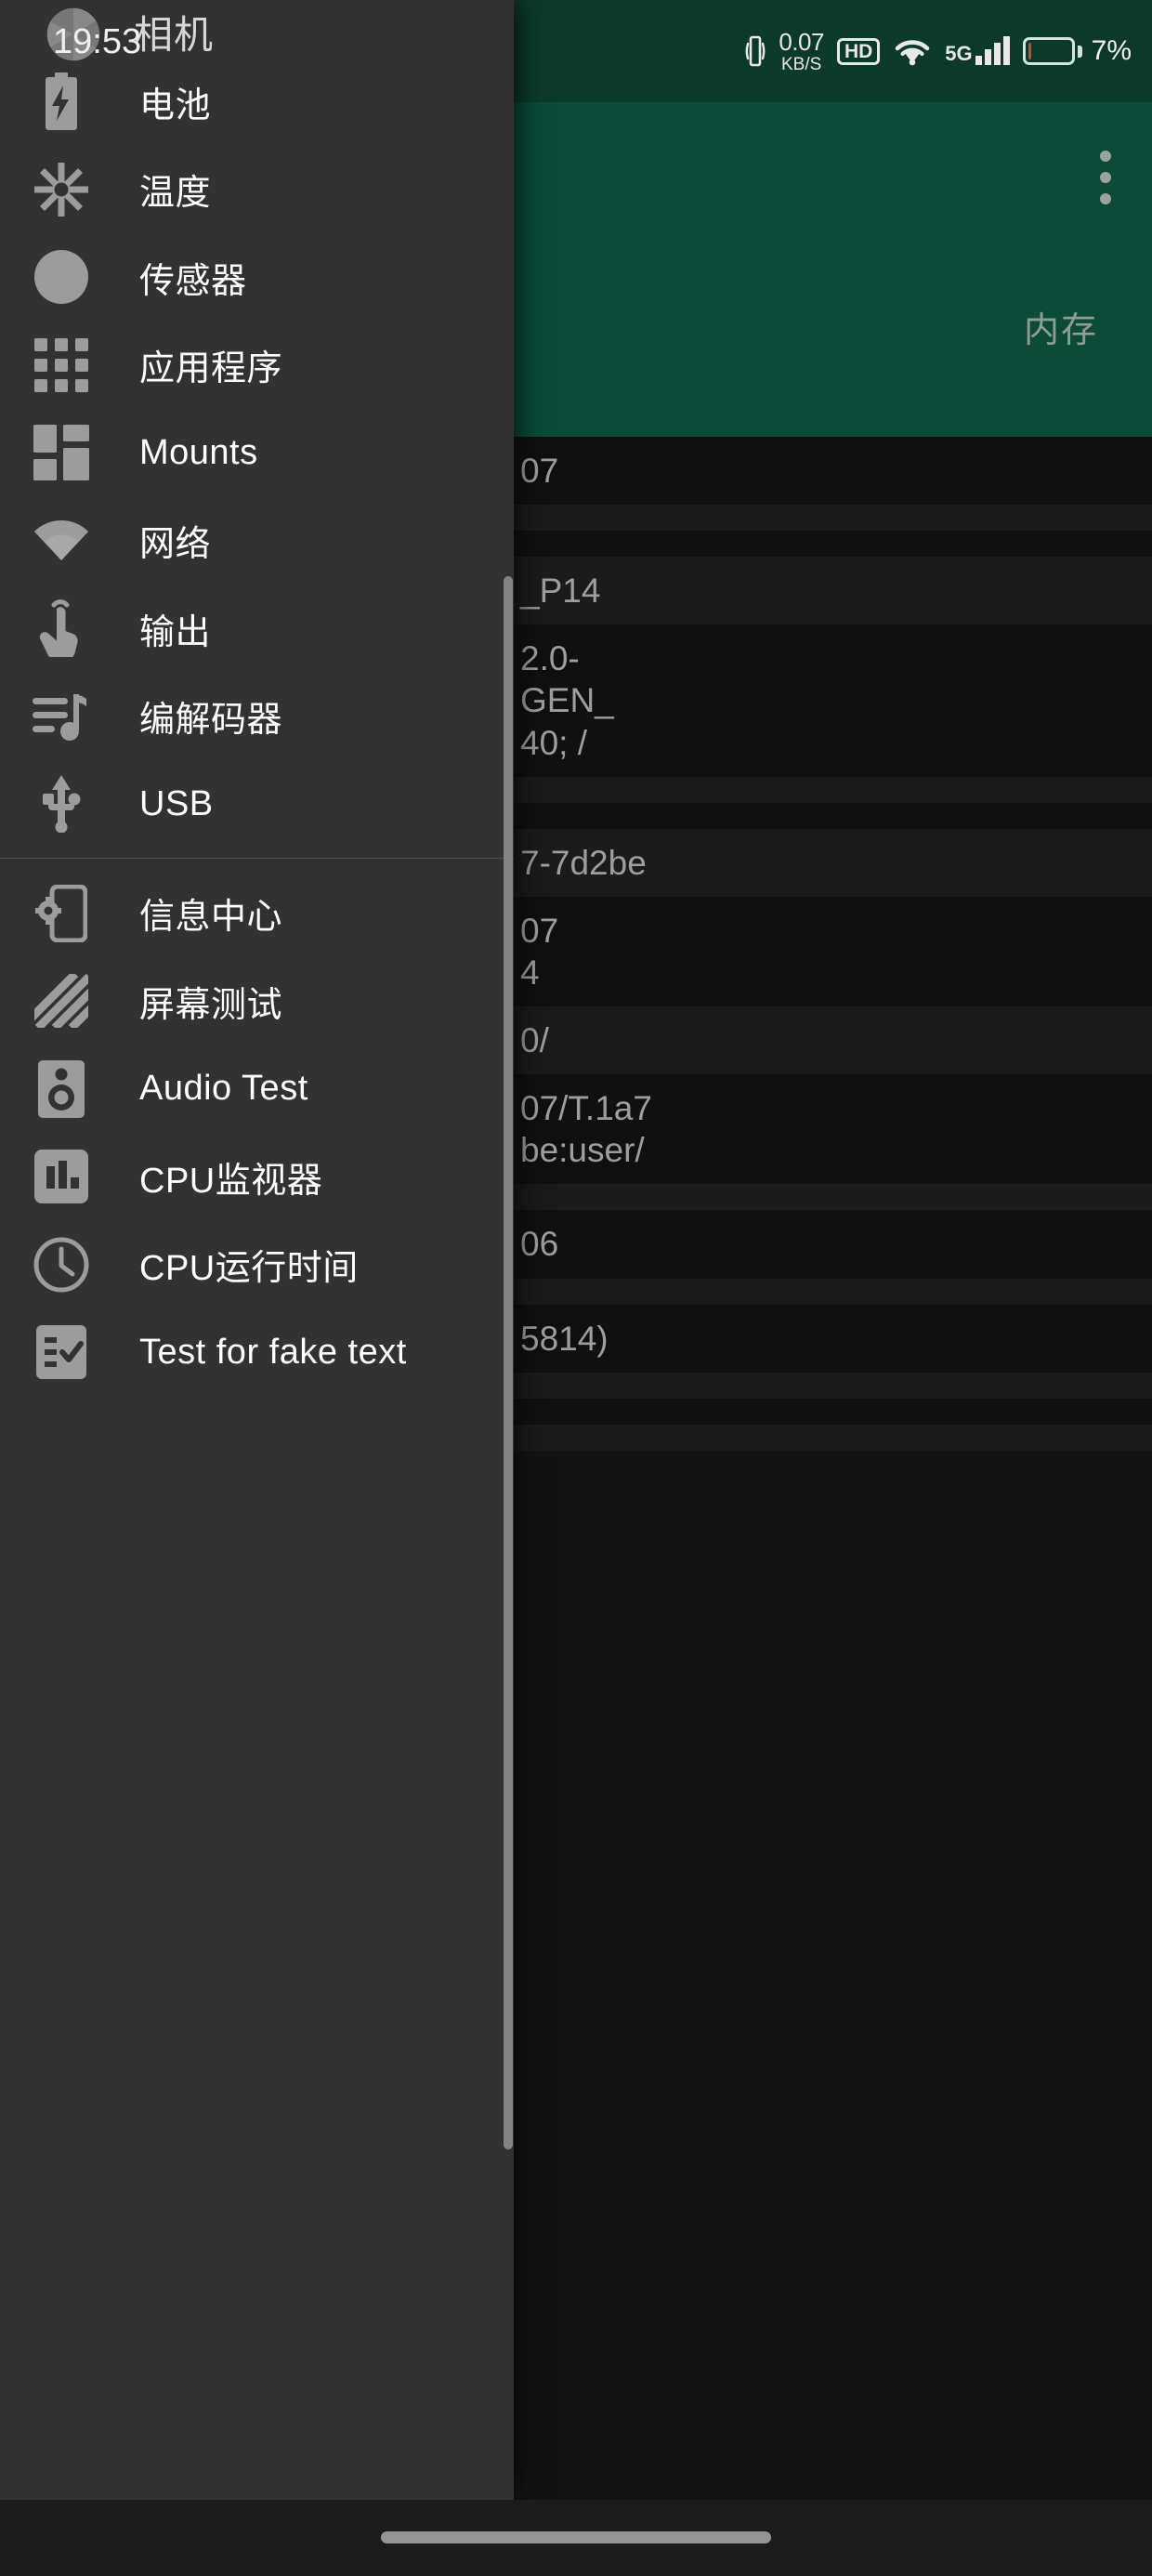  What do you see at coordinates (1061, 326) in the screenshot?
I see `tab-memory: 内存` at bounding box center [1061, 326].